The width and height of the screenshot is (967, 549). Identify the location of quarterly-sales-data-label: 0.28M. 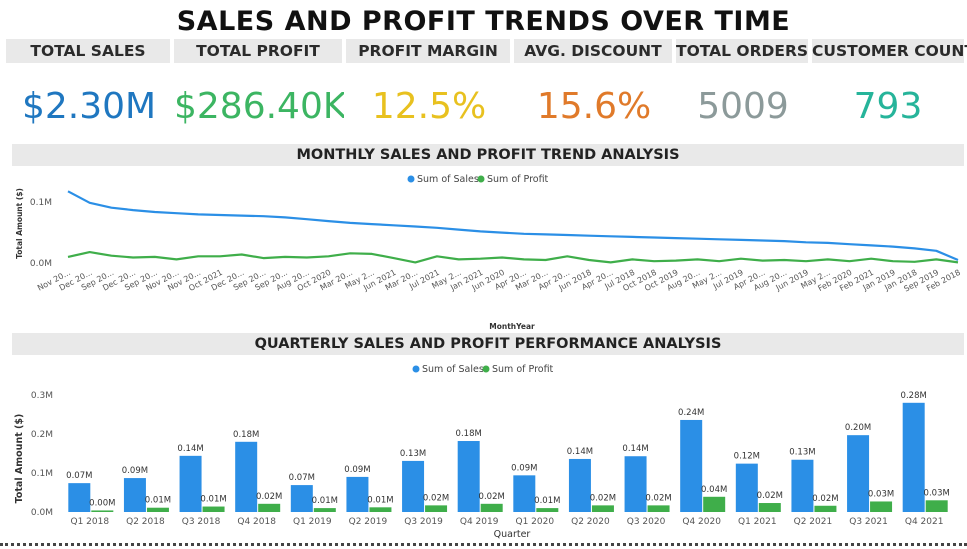
(914, 396).